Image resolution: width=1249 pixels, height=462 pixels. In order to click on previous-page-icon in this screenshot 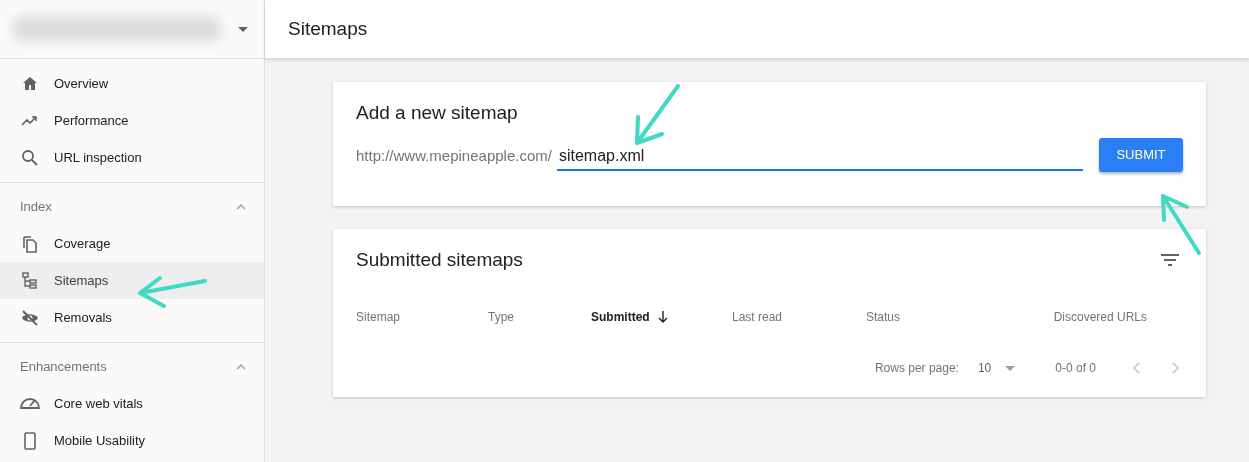, I will do `click(1136, 368)`.